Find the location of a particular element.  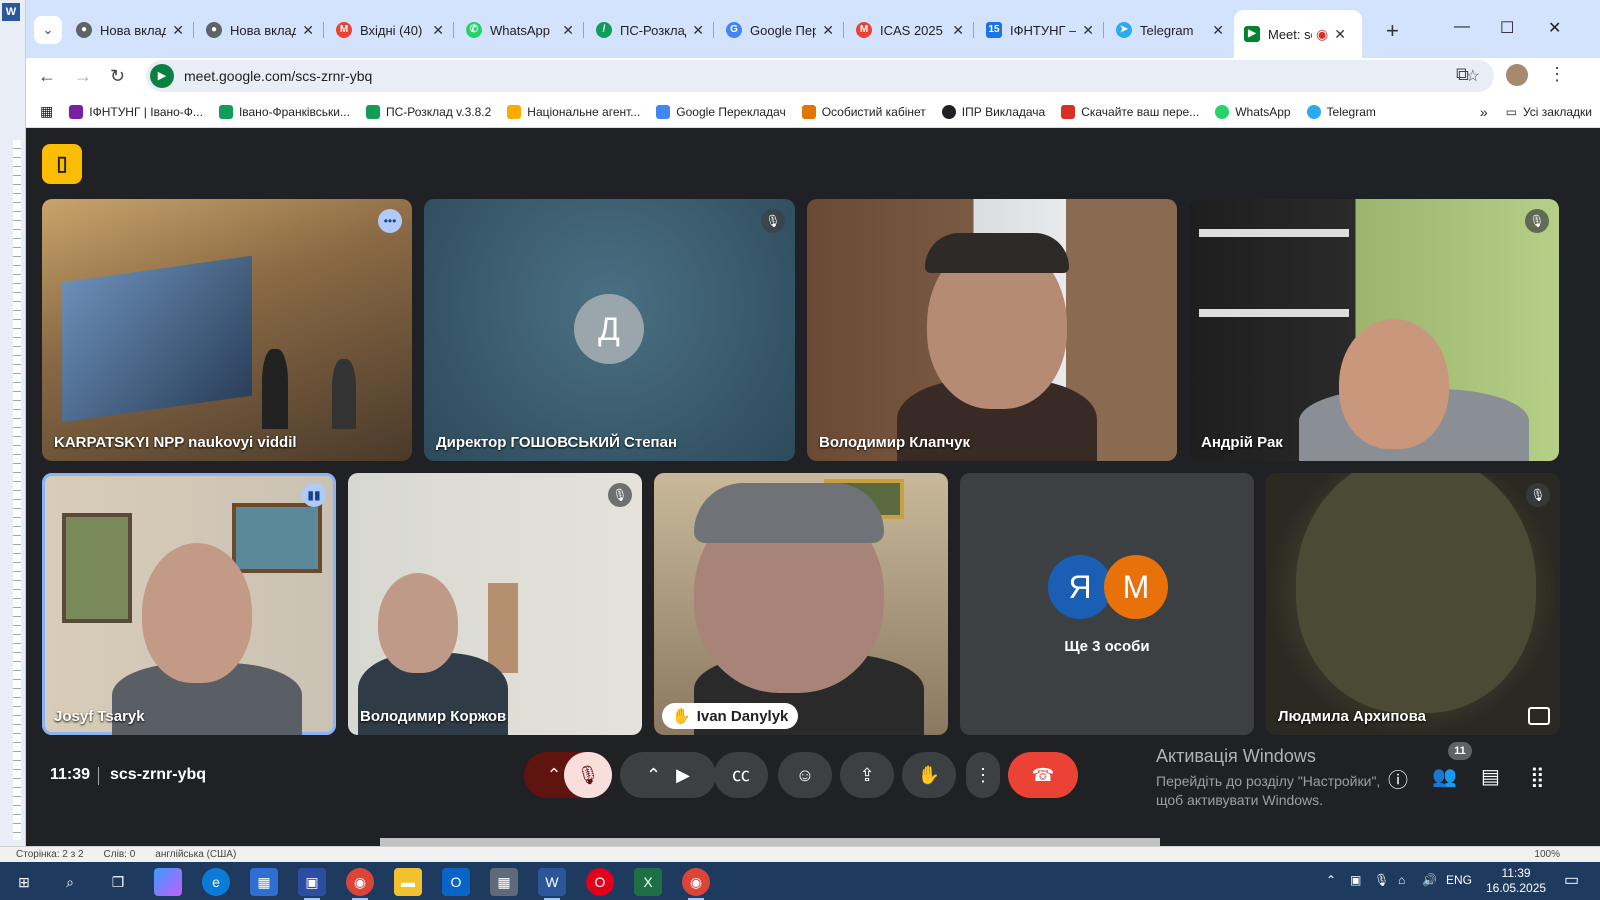

camera-tray-icon: ▣ is located at coordinates (1355, 880).